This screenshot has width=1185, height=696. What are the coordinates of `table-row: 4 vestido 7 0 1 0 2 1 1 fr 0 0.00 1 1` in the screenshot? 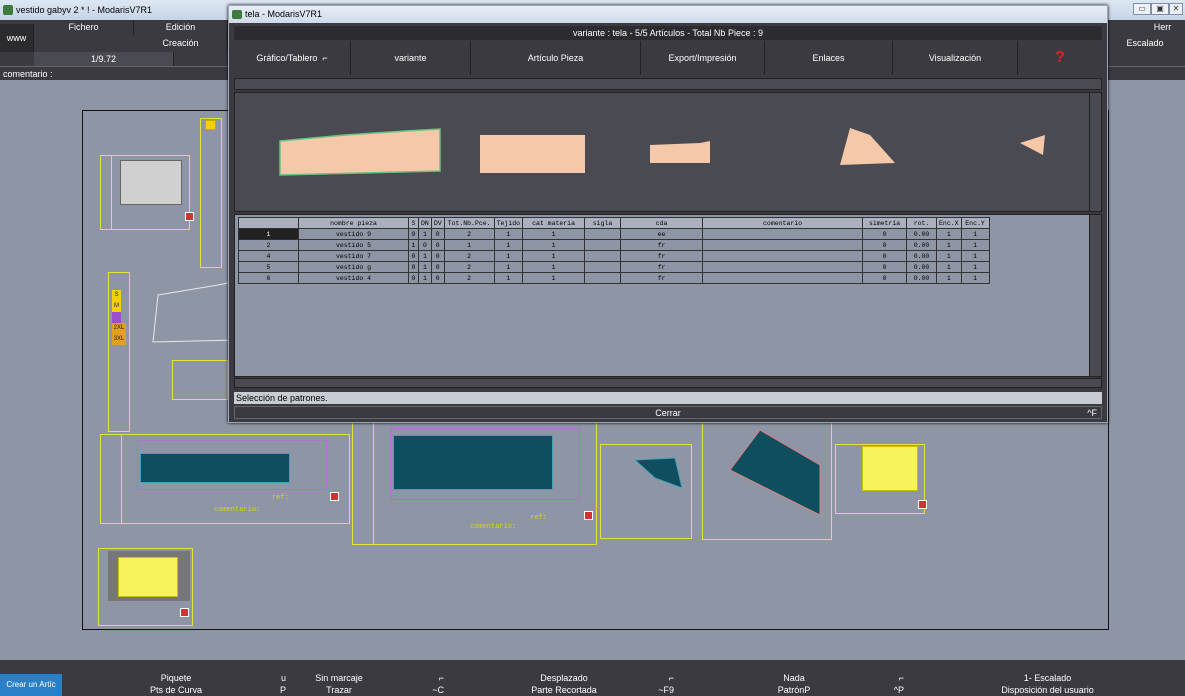 It's located at (614, 256).